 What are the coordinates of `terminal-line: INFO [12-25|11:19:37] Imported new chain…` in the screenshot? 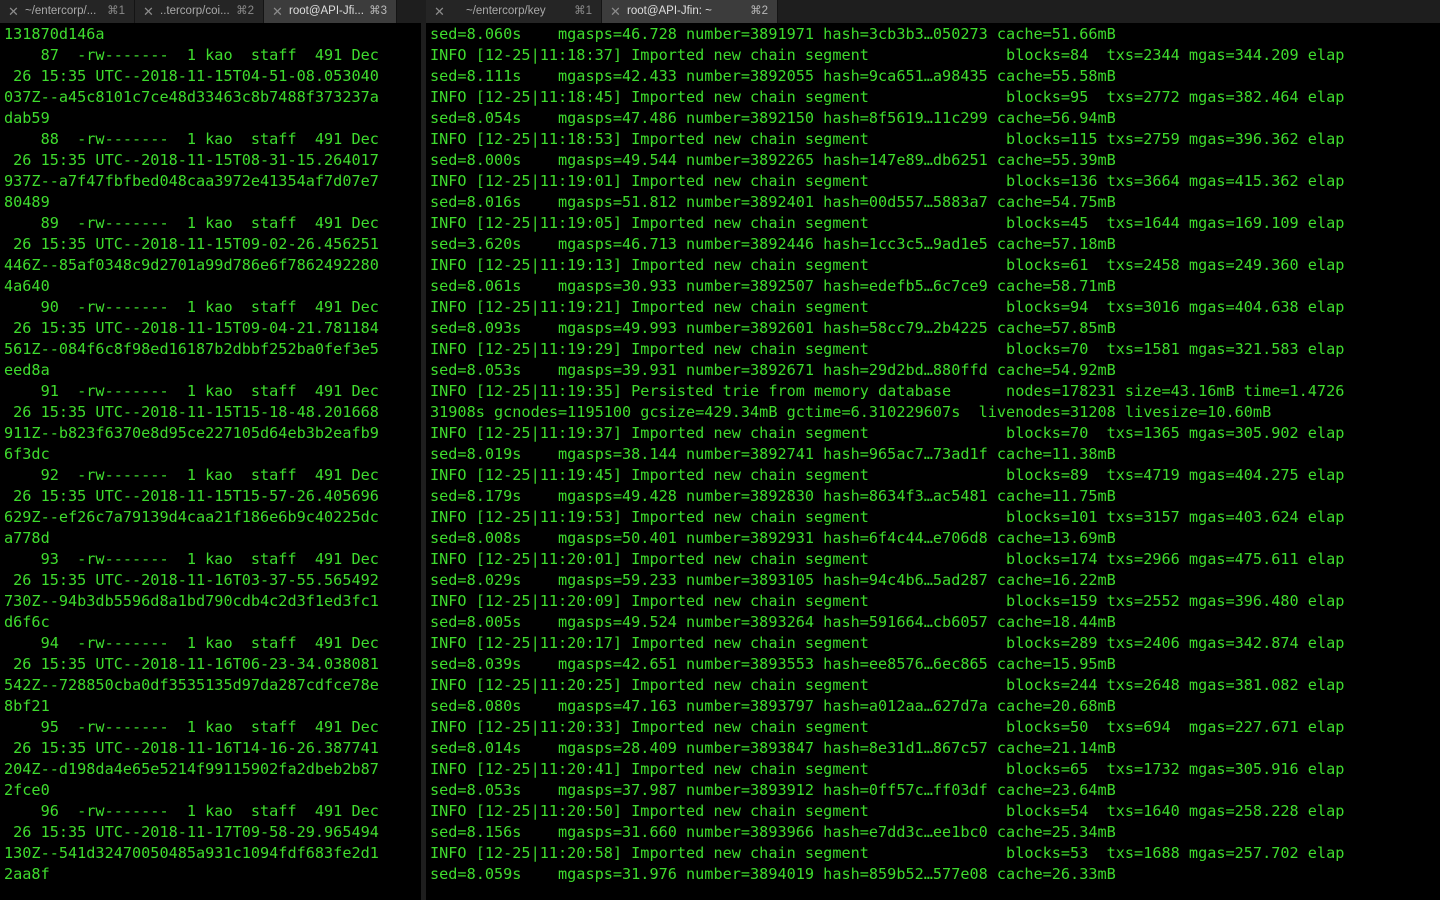 It's located at (887, 433).